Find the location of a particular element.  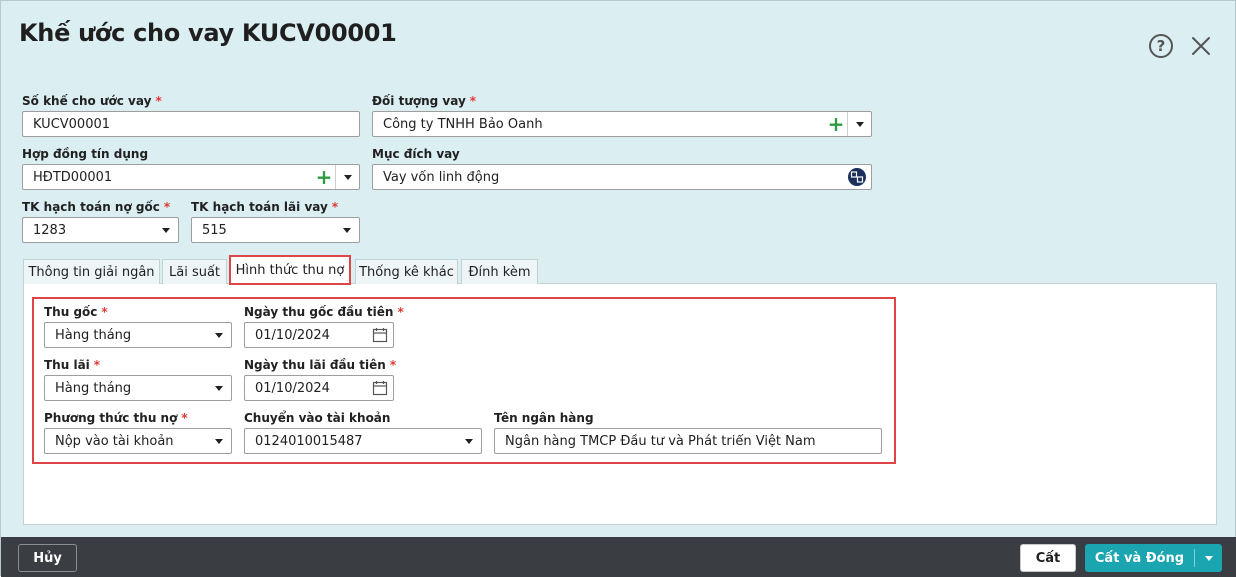

principal-collection-value: Hàng tháng is located at coordinates (93, 335).